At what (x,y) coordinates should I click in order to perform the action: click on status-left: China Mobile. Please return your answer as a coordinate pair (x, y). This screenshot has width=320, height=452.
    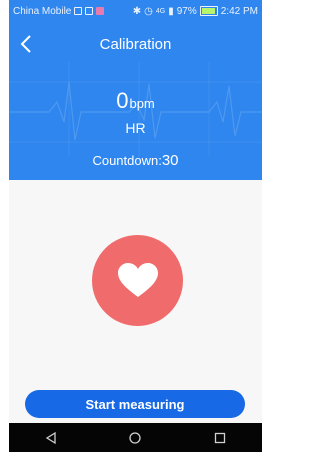
    Looking at the image, I should click on (59, 11).